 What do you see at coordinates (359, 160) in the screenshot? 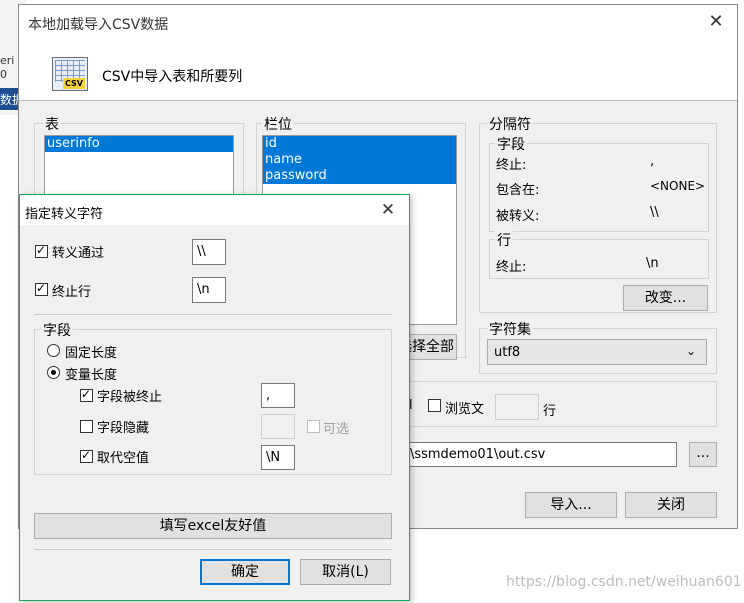
I see `list-item: name` at bounding box center [359, 160].